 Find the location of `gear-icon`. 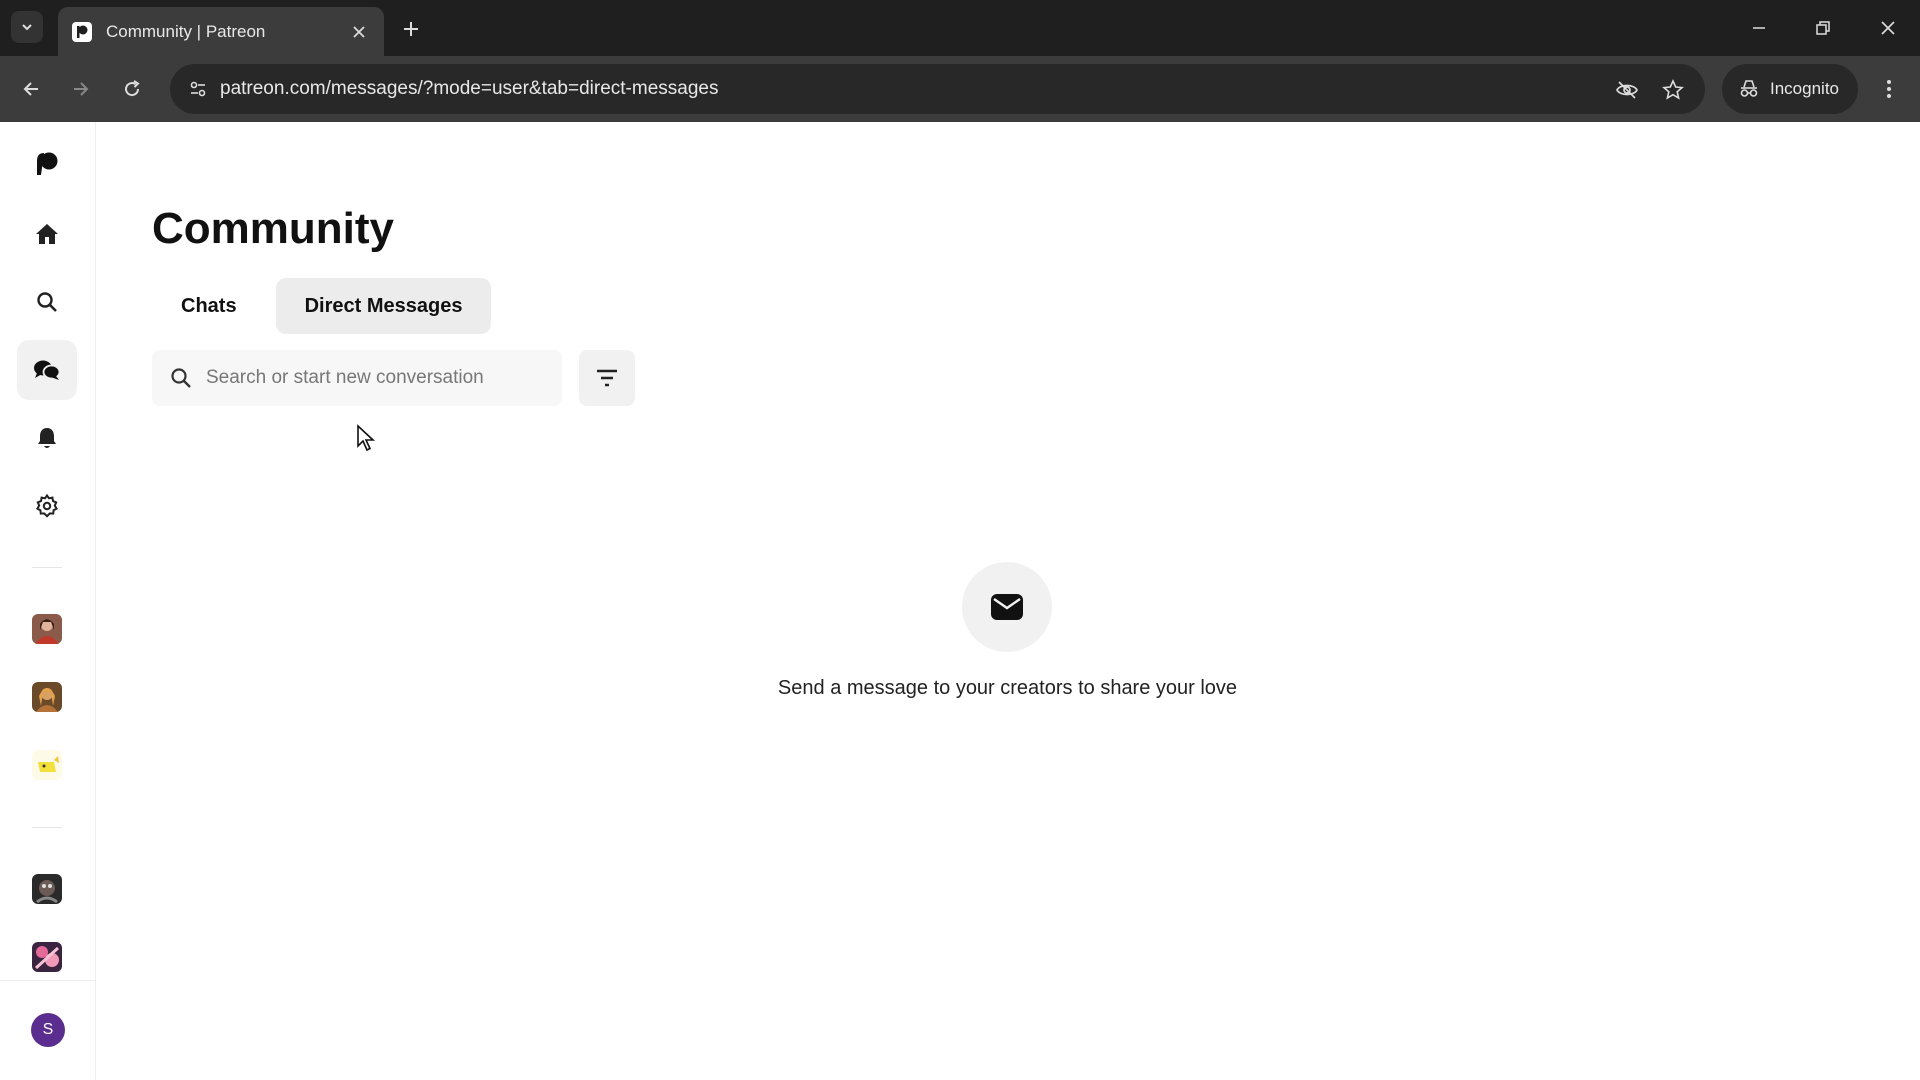

gear-icon is located at coordinates (47, 506).